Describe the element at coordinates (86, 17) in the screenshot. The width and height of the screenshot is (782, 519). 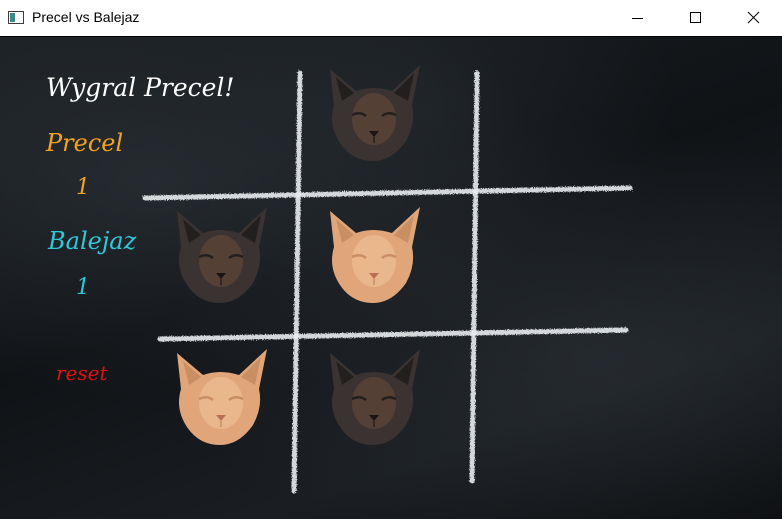
I see `window-title: Precel vs Balejaz` at that location.